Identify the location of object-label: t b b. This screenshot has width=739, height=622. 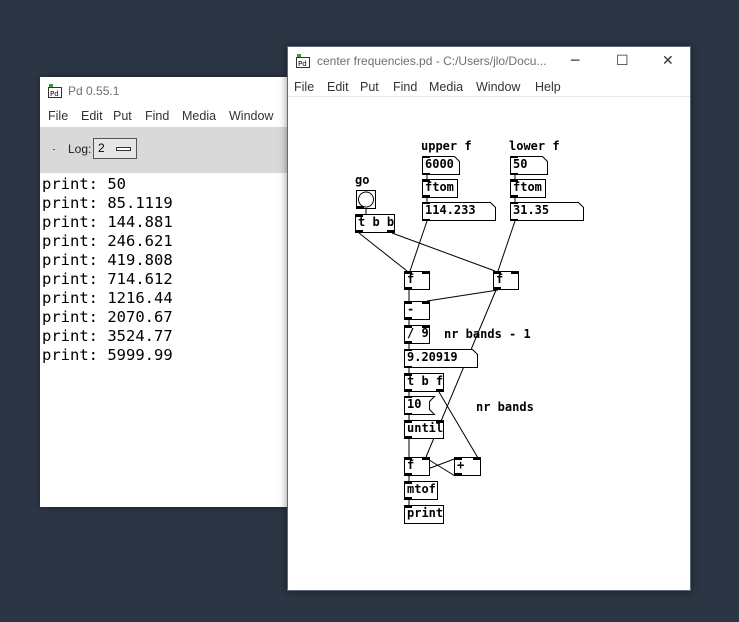
(376, 222).